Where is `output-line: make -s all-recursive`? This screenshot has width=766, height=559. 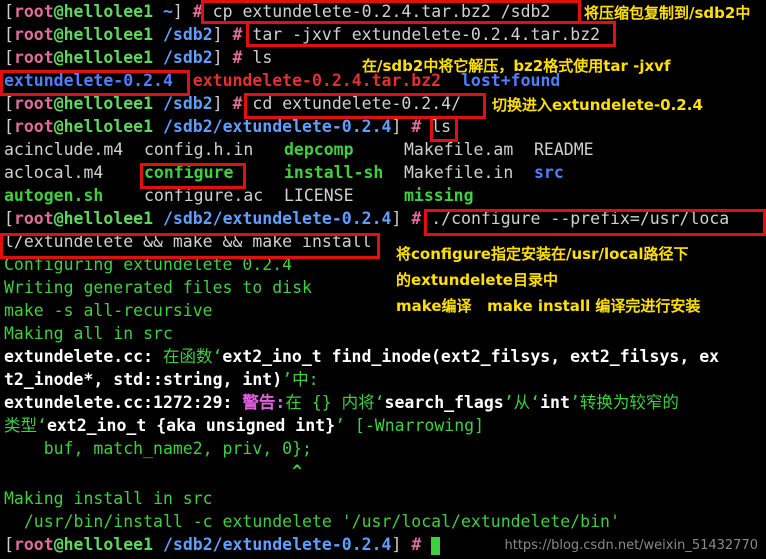 output-line: make -s all-recursive is located at coordinates (108, 310).